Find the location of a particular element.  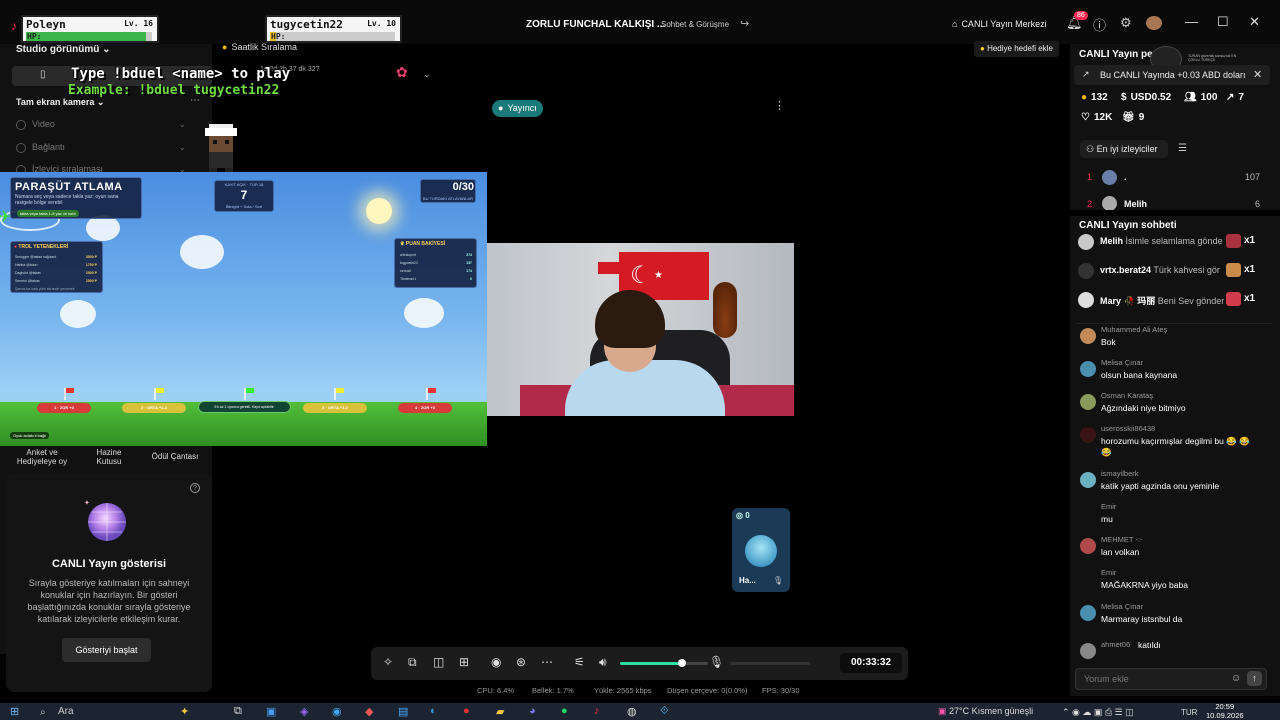

reward-bag-tool: Ödül Çantası is located at coordinates (175, 456).